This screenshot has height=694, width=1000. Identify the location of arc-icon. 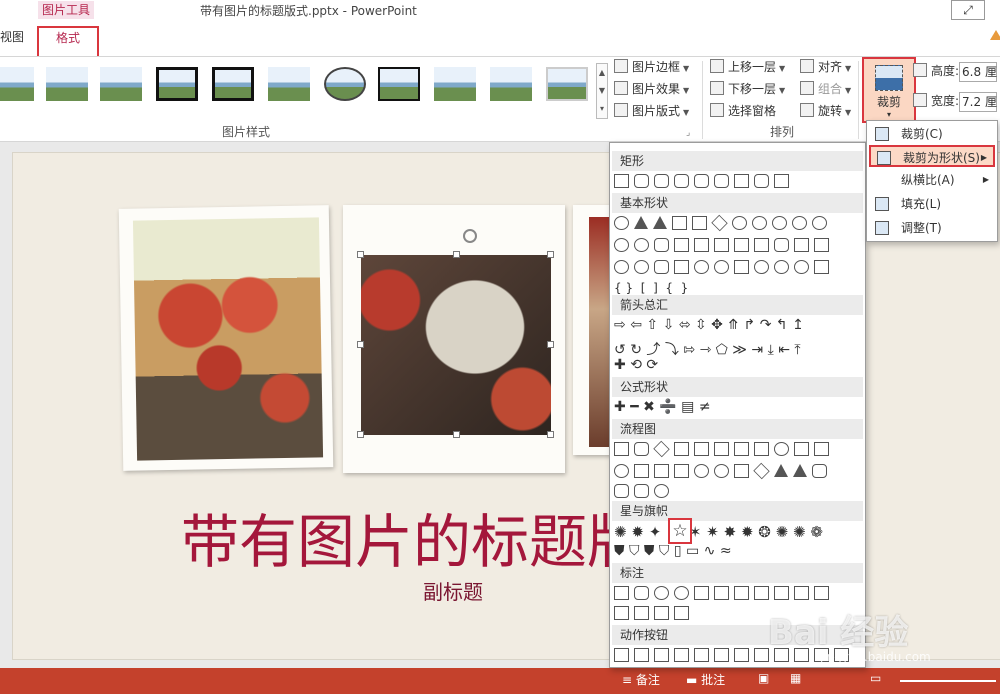
(821, 266).